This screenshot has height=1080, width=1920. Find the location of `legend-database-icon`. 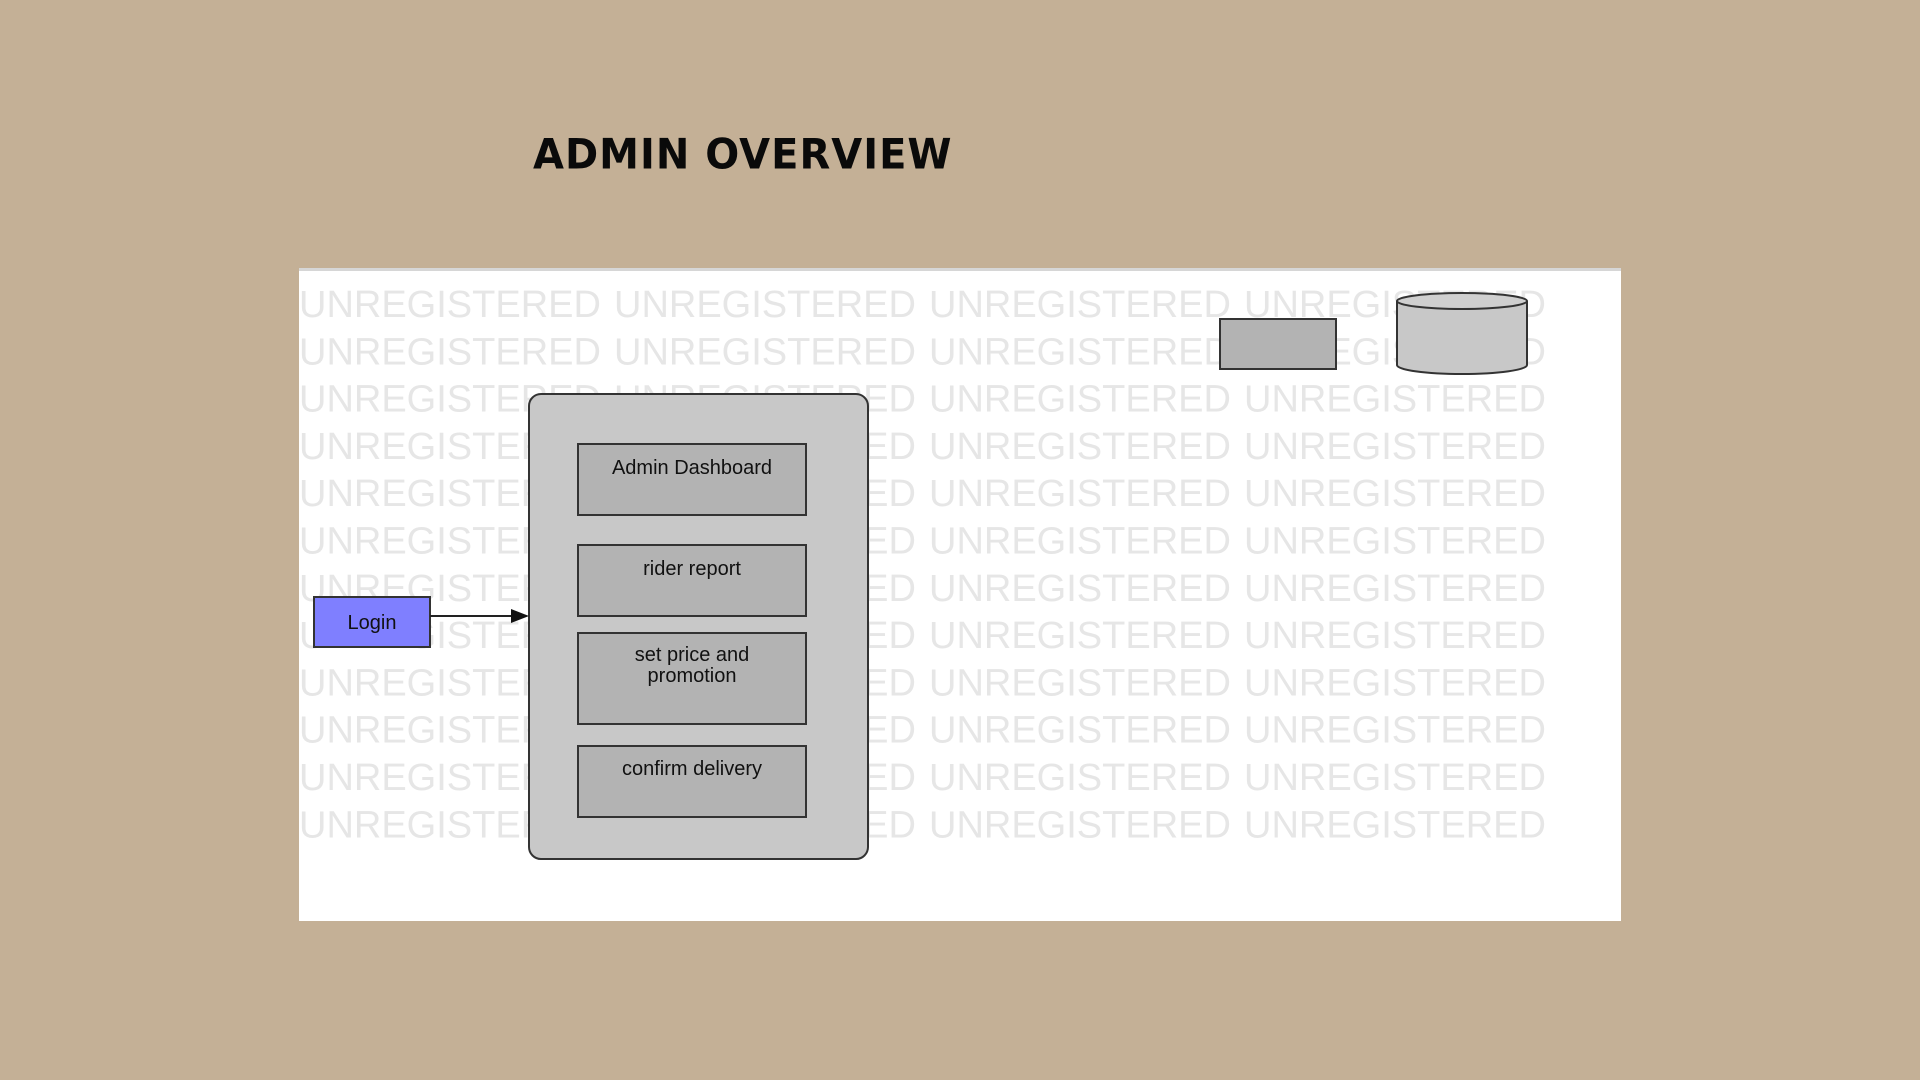

legend-database-icon is located at coordinates (1462, 333).